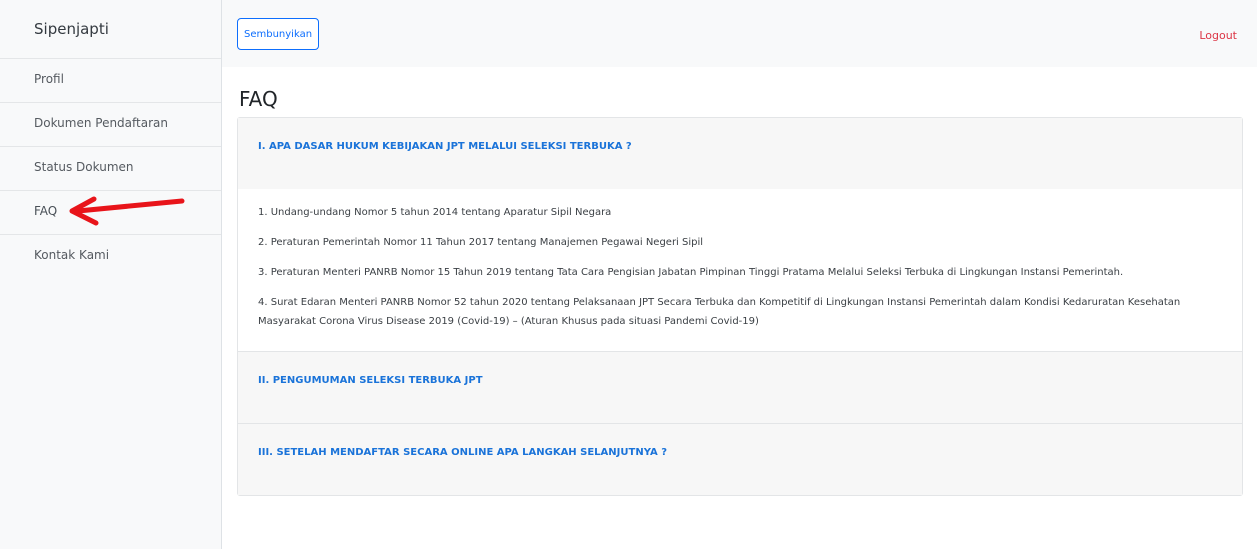  What do you see at coordinates (110, 257) in the screenshot?
I see `sidebar-item-kontak-kami: Kontak Kami` at bounding box center [110, 257].